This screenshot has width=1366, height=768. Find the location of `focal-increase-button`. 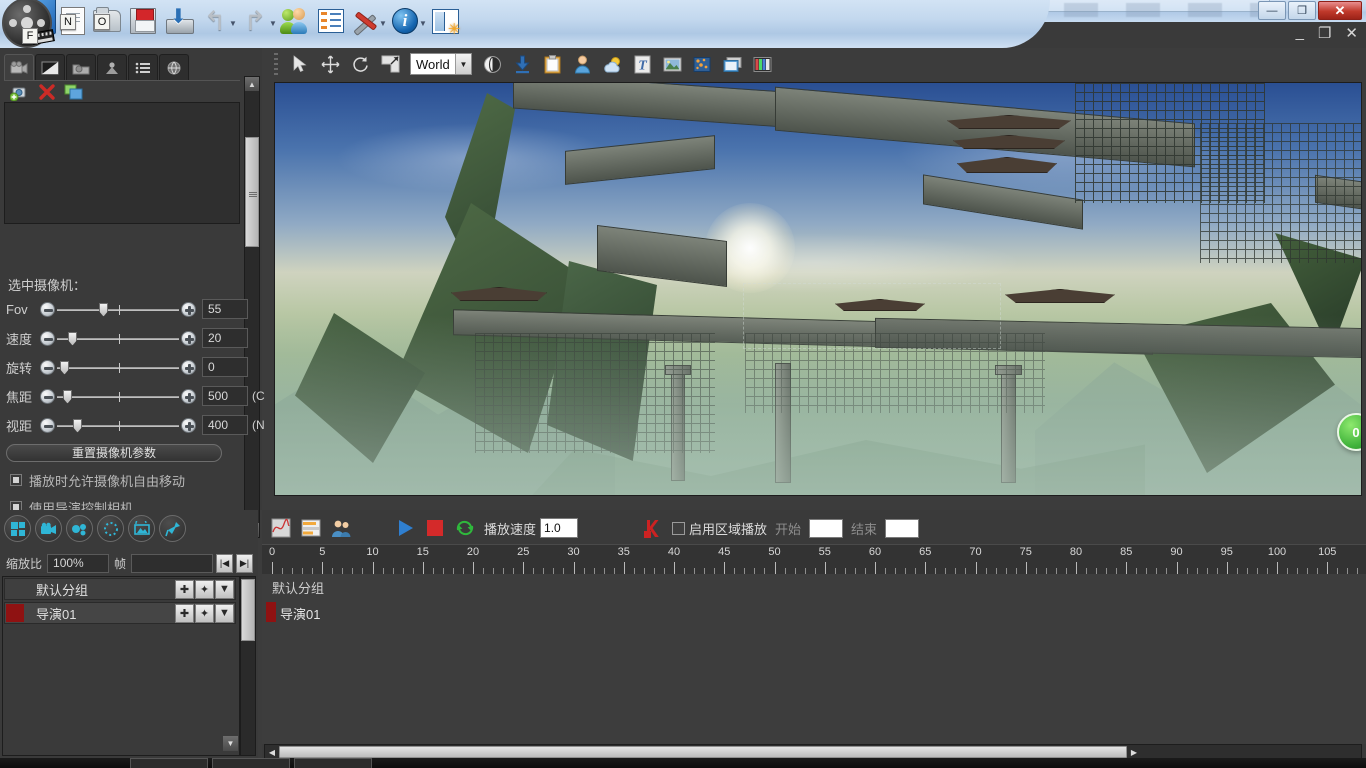

focal-increase-button is located at coordinates (188, 396).